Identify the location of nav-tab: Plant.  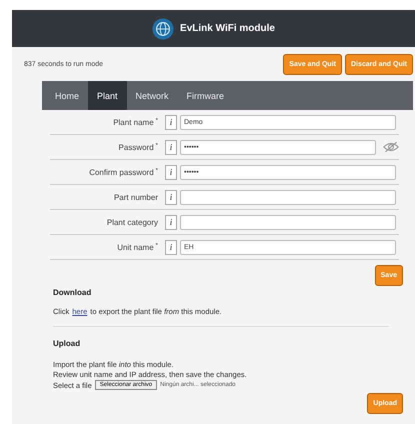
(107, 95).